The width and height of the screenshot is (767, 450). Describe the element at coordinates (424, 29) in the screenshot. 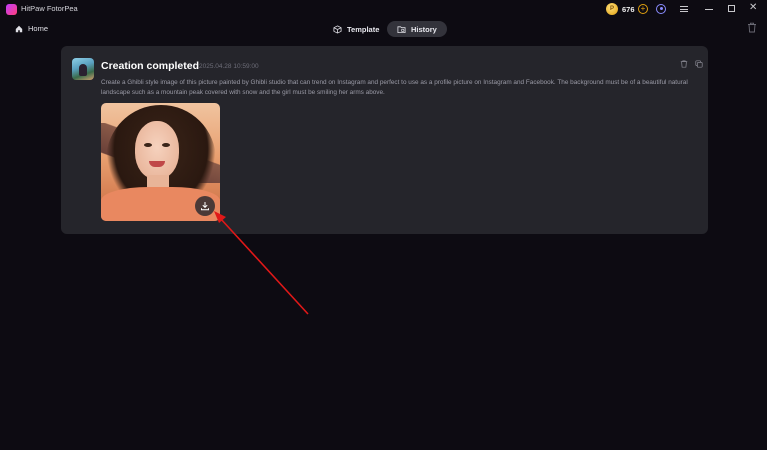

I see `tab-history-label: History` at that location.